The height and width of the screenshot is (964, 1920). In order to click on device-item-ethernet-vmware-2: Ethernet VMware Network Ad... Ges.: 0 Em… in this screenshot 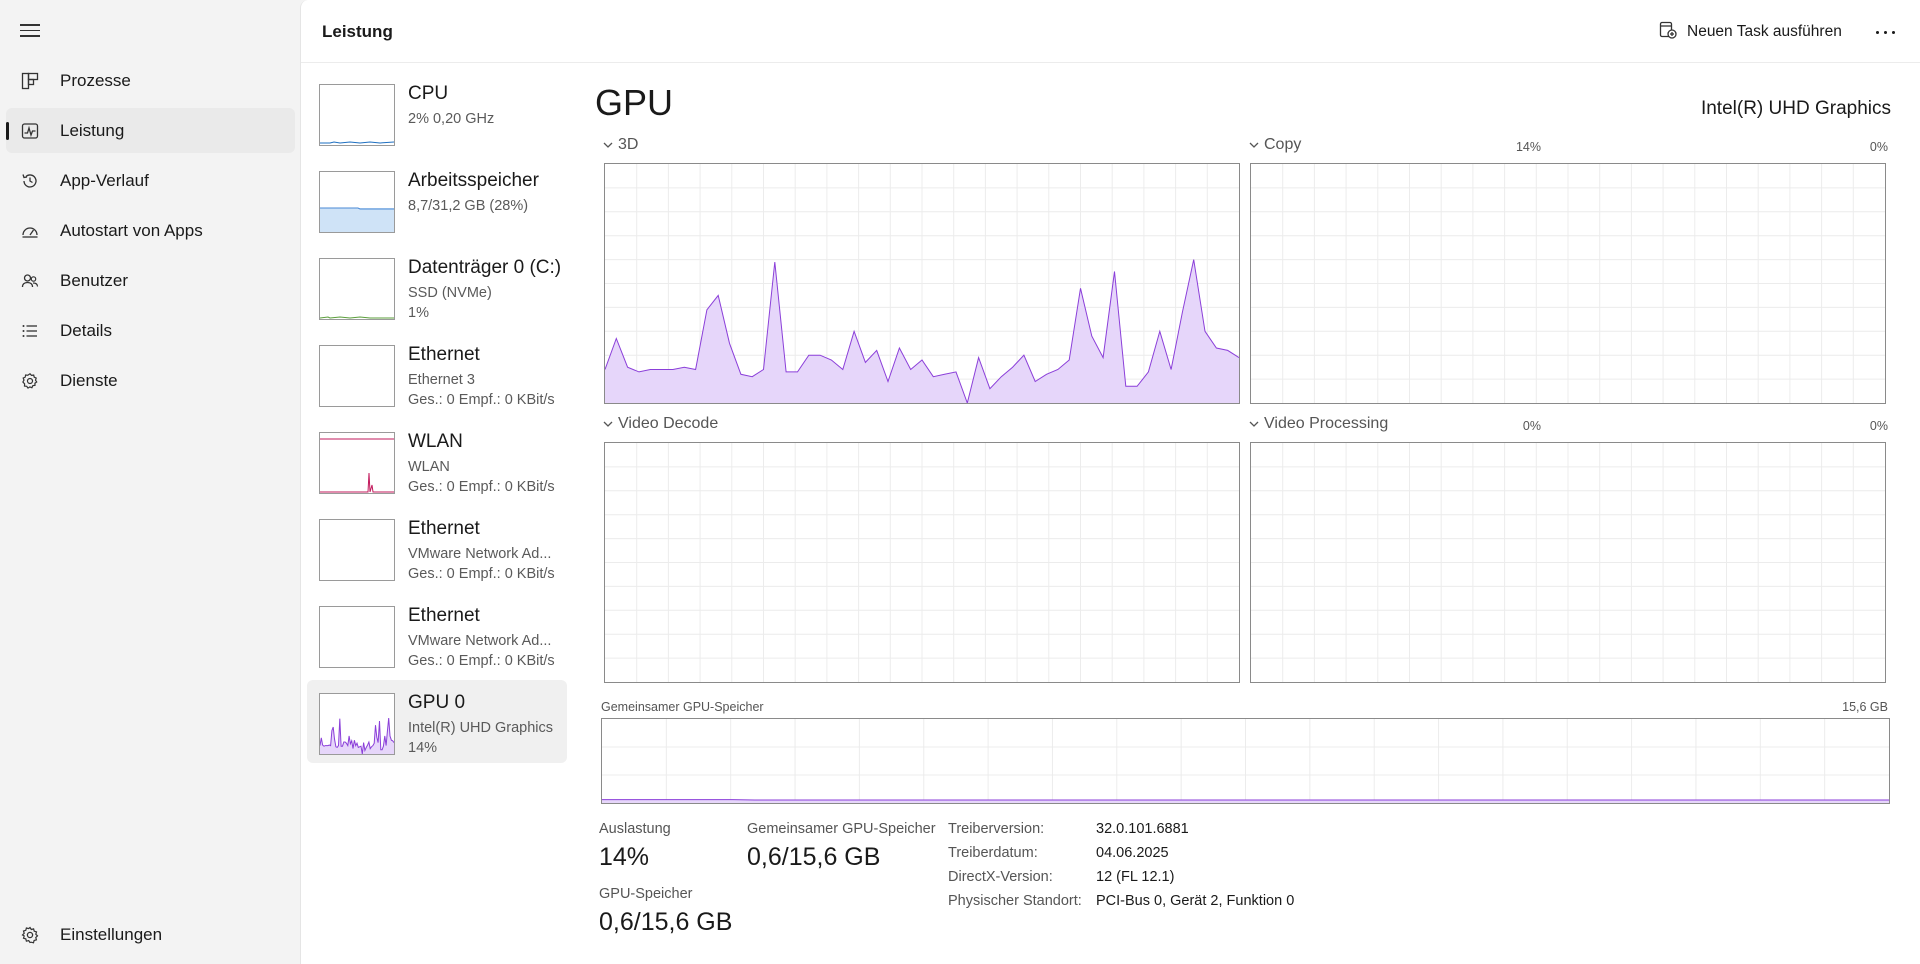, I will do `click(437, 634)`.